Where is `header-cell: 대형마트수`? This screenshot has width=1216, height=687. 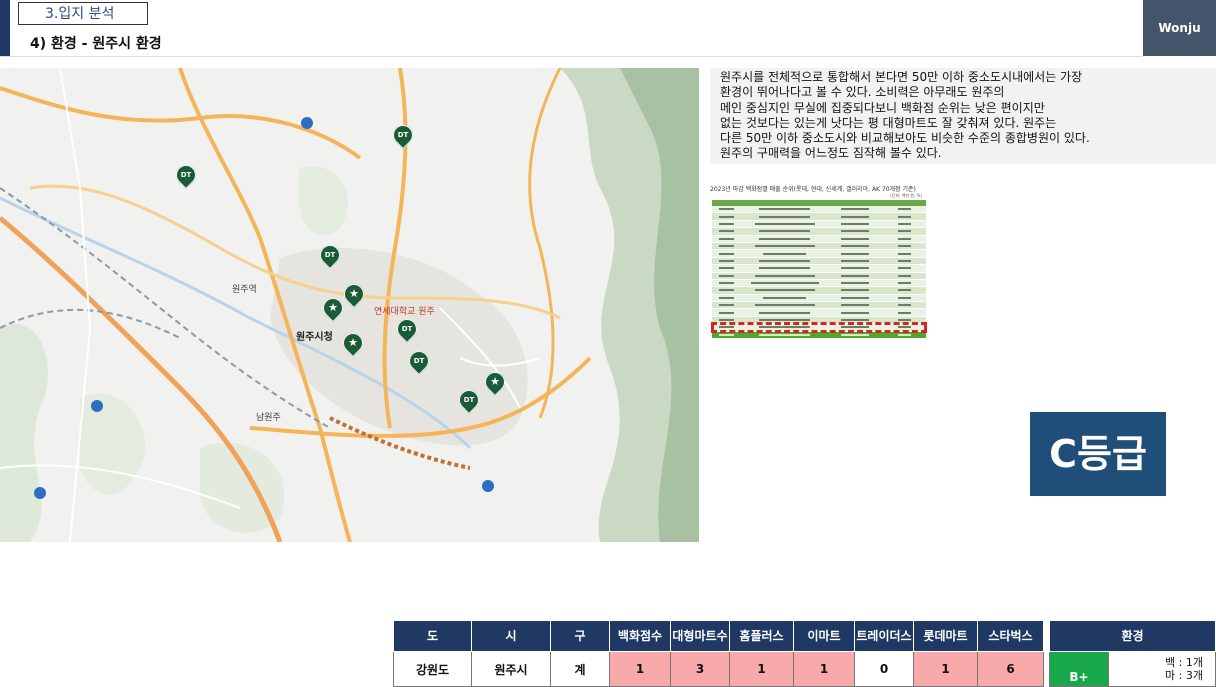
header-cell: 대형마트수 is located at coordinates (700, 636).